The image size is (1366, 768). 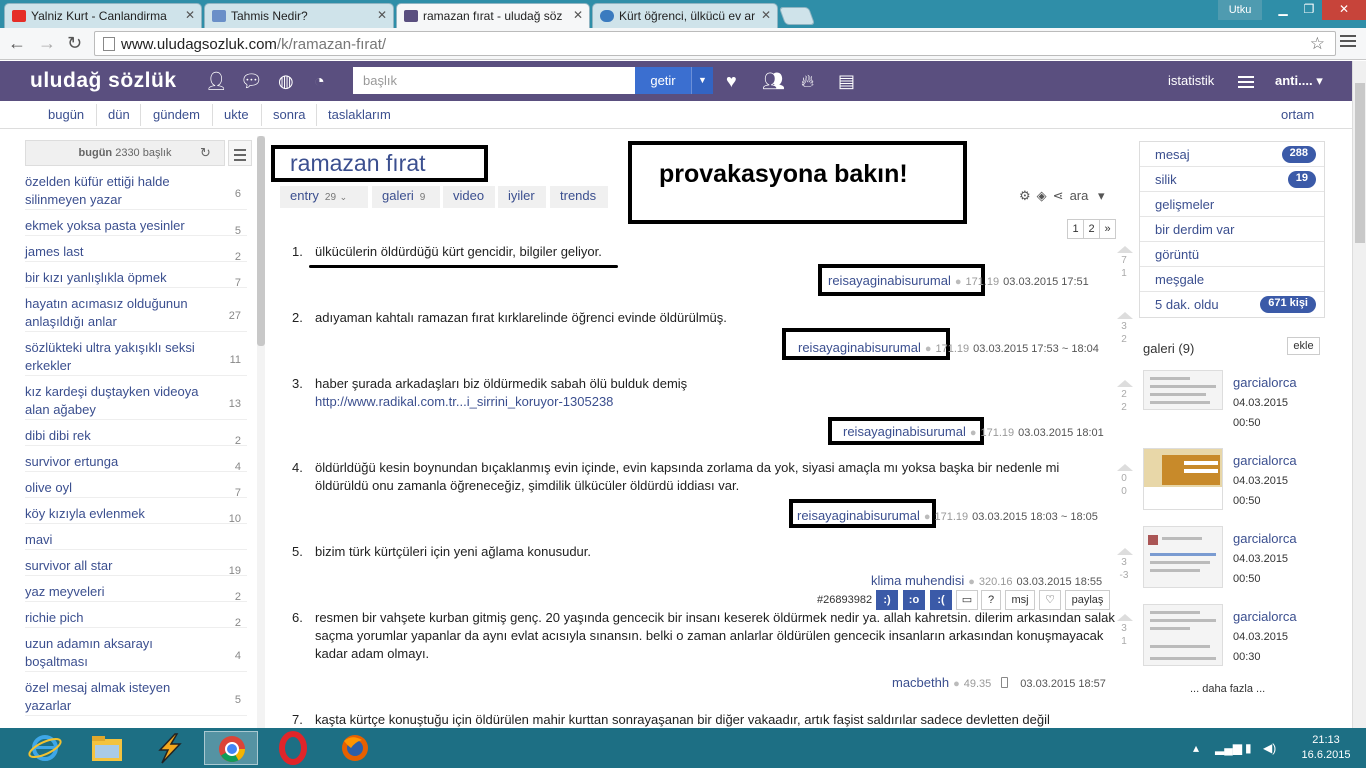 What do you see at coordinates (107, 748) in the screenshot?
I see `file-explorer-icon` at bounding box center [107, 748].